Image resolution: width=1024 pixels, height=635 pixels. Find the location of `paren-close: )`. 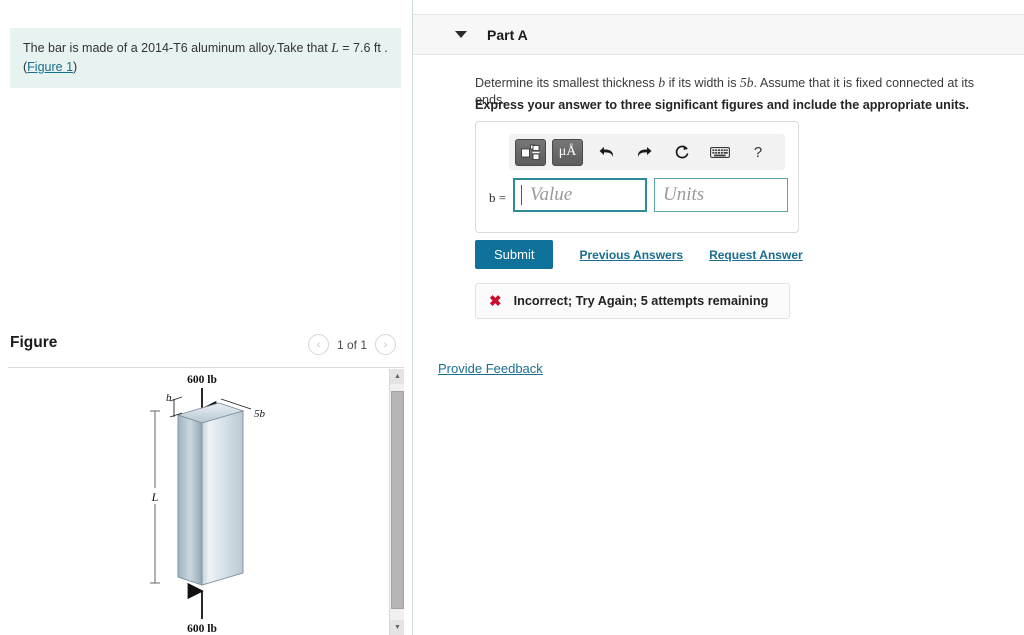

paren-close: ) is located at coordinates (75, 67).